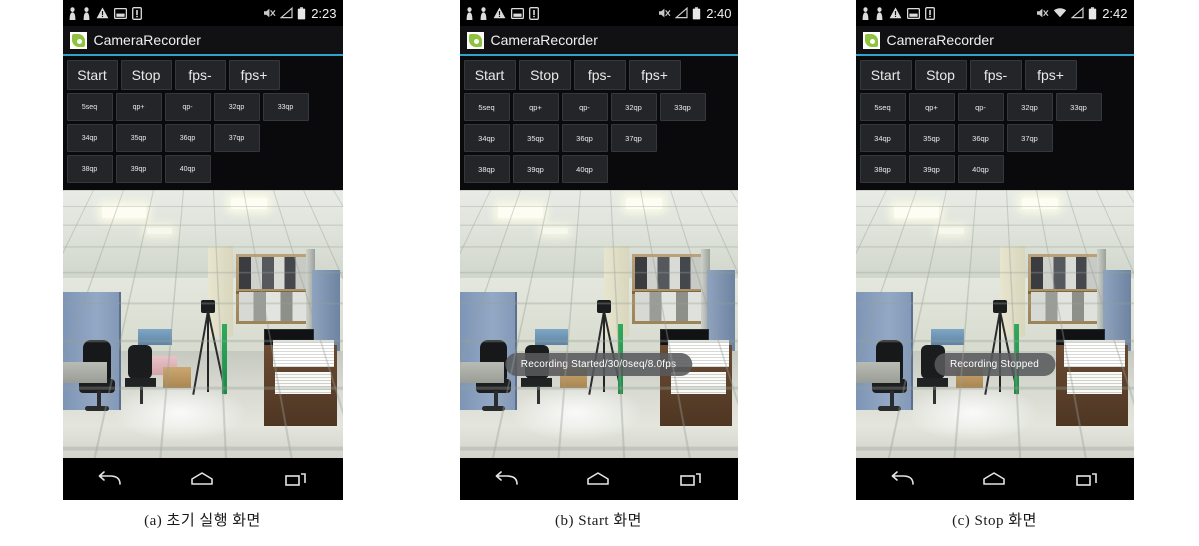 The image size is (1199, 546). Describe the element at coordinates (202, 324) in the screenshot. I see `camera-preview` at that location.